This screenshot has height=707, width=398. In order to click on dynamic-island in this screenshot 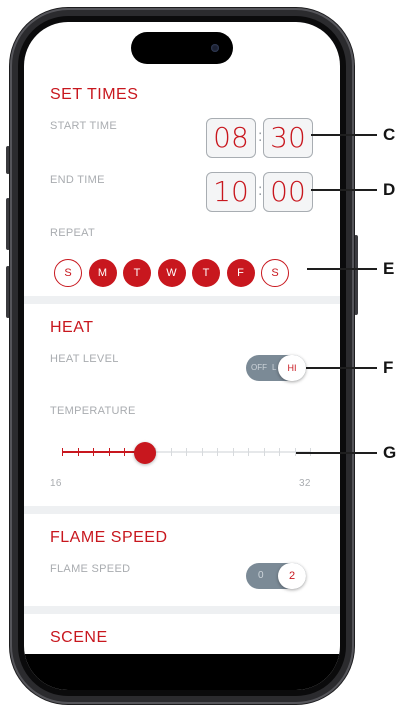, I will do `click(182, 48)`.